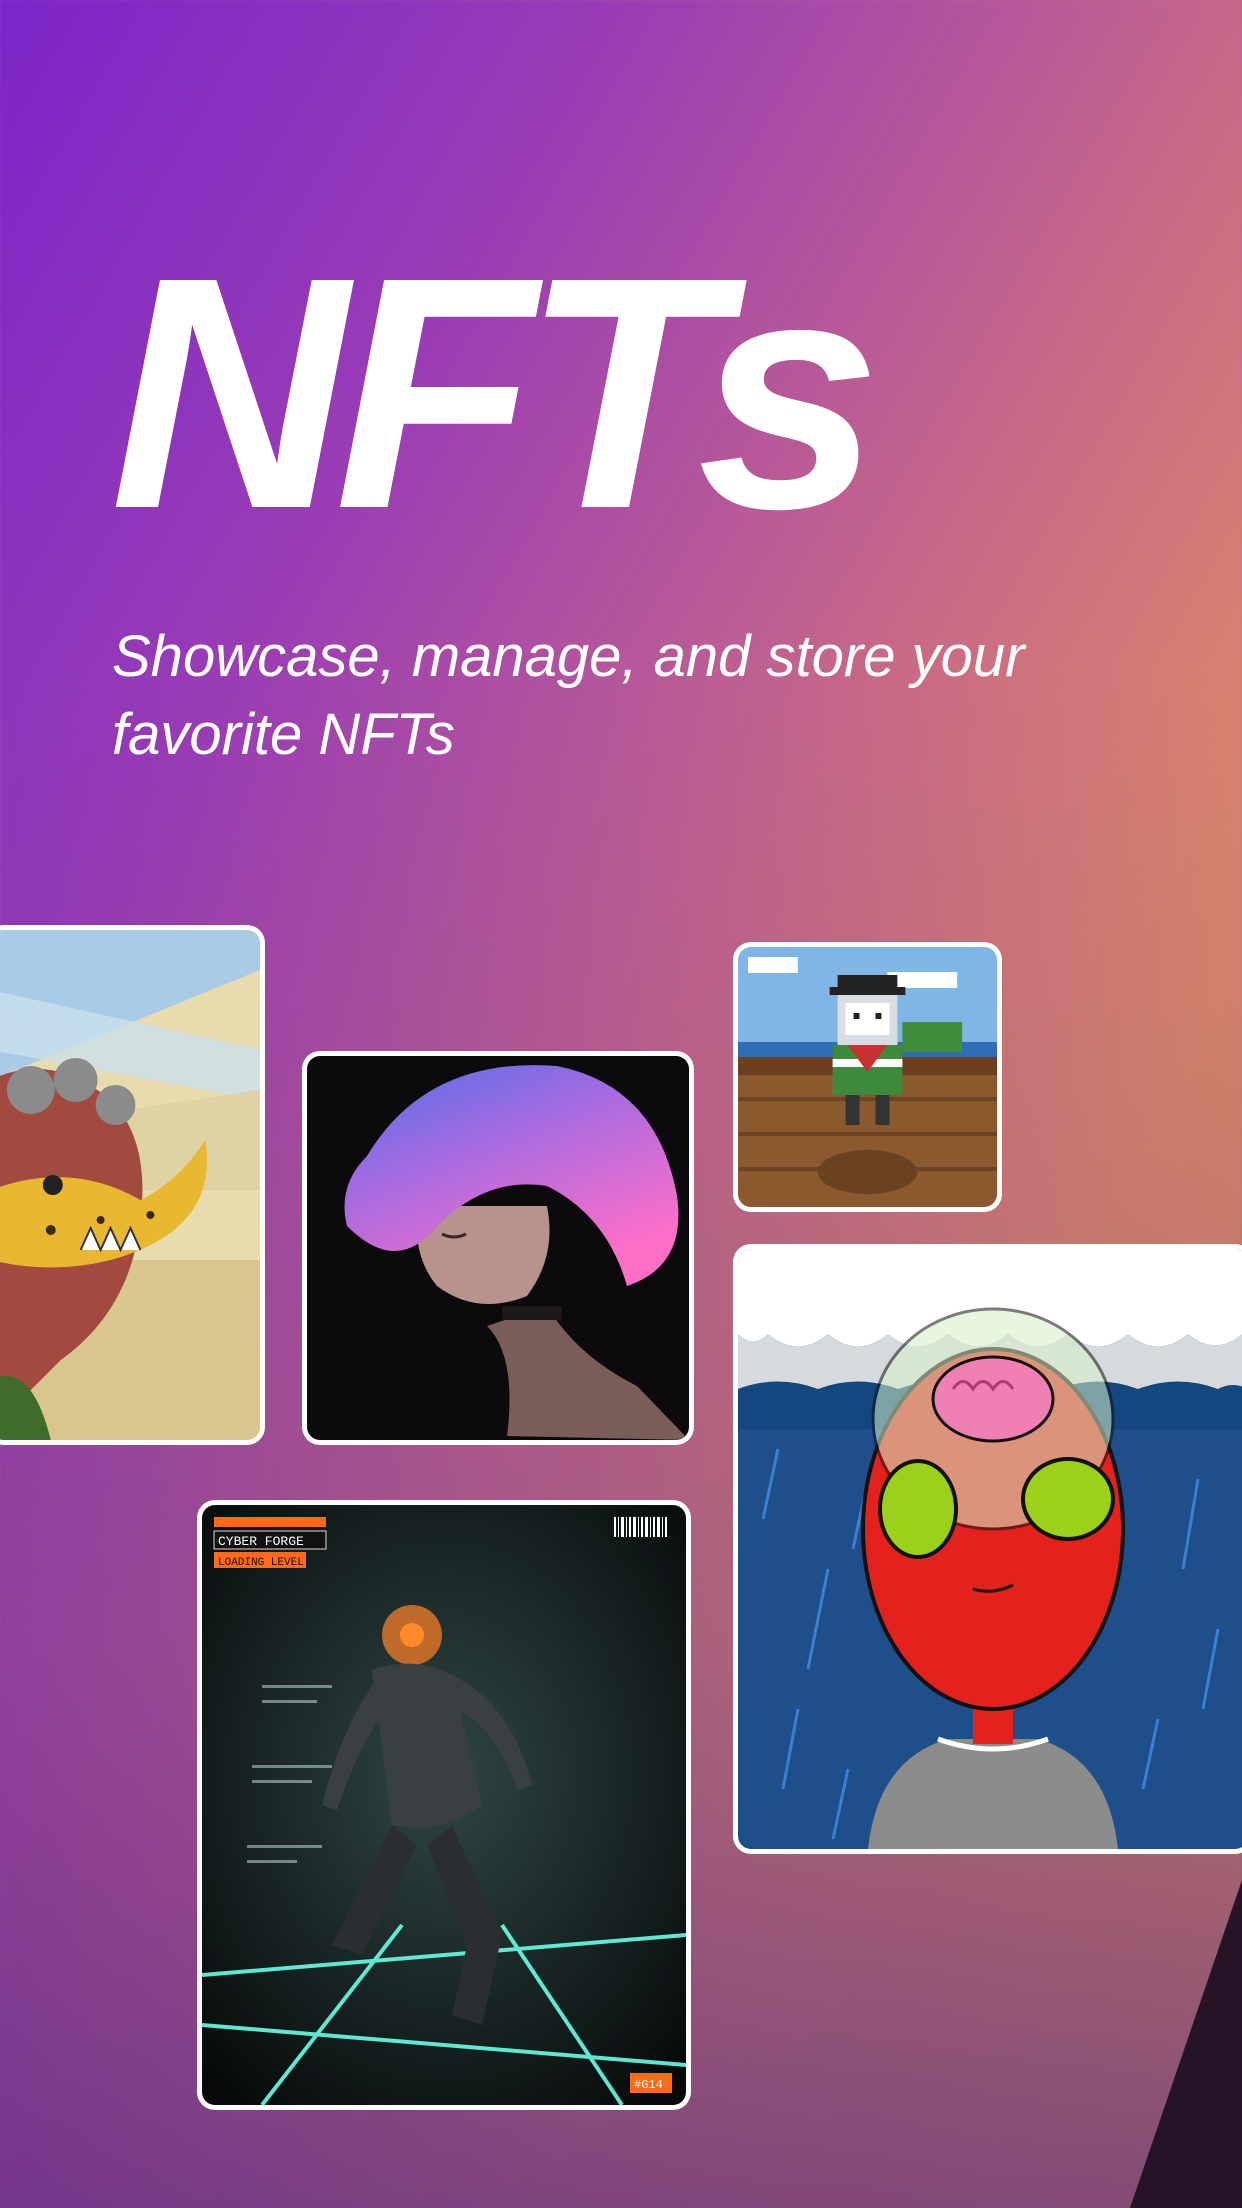  I want to click on nft-card-anime-girl, so click(498, 1248).